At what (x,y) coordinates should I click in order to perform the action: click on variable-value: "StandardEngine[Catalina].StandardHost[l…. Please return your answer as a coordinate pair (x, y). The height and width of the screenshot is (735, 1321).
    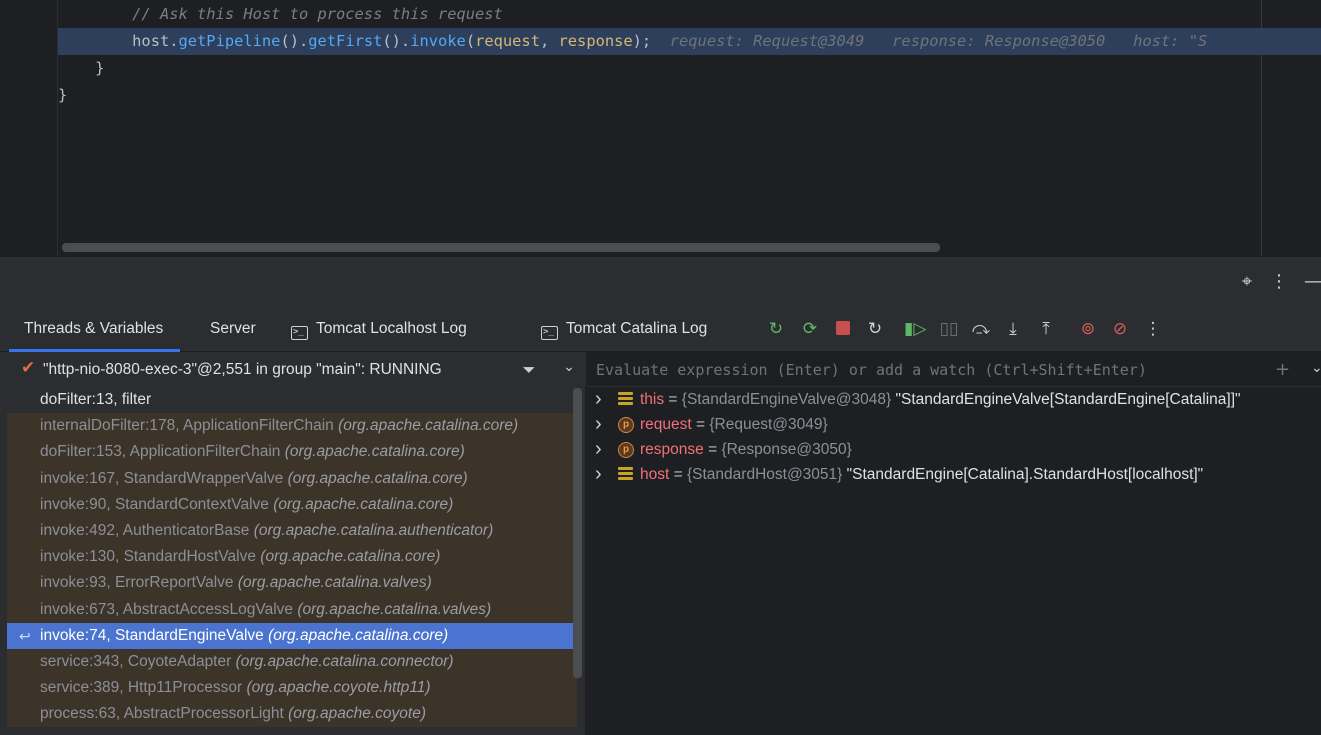
    Looking at the image, I should click on (1023, 474).